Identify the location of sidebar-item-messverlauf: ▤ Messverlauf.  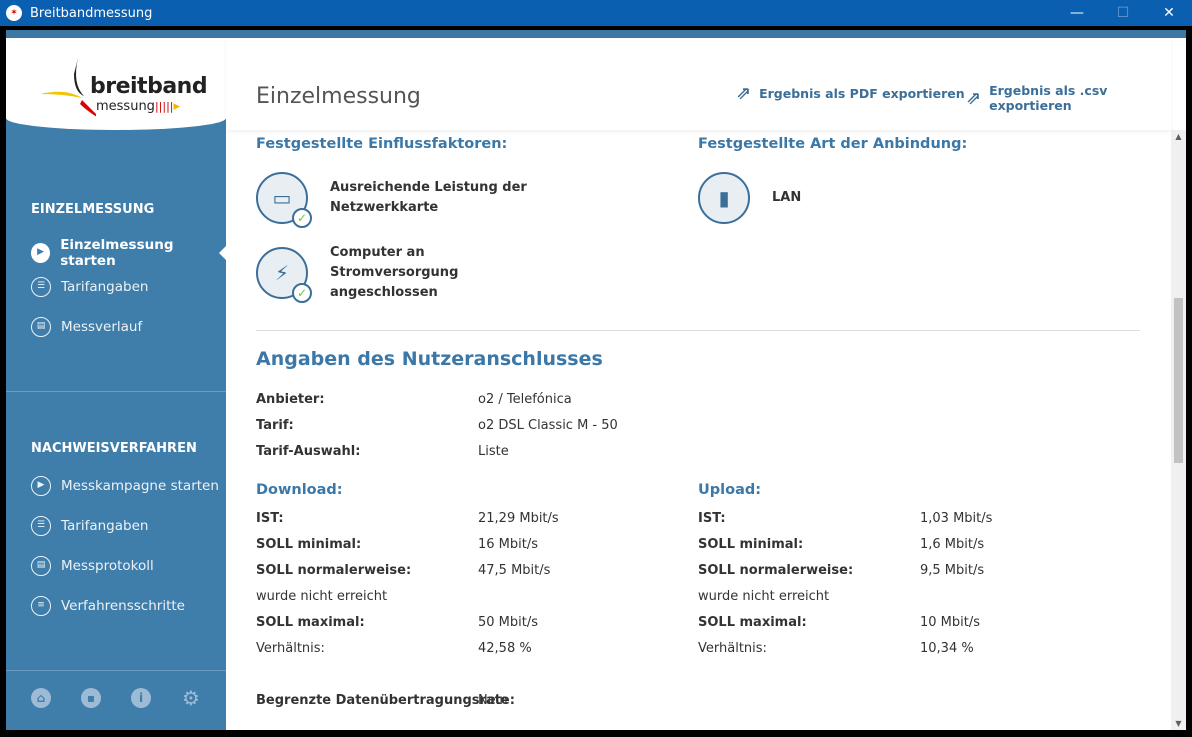
(128, 327).